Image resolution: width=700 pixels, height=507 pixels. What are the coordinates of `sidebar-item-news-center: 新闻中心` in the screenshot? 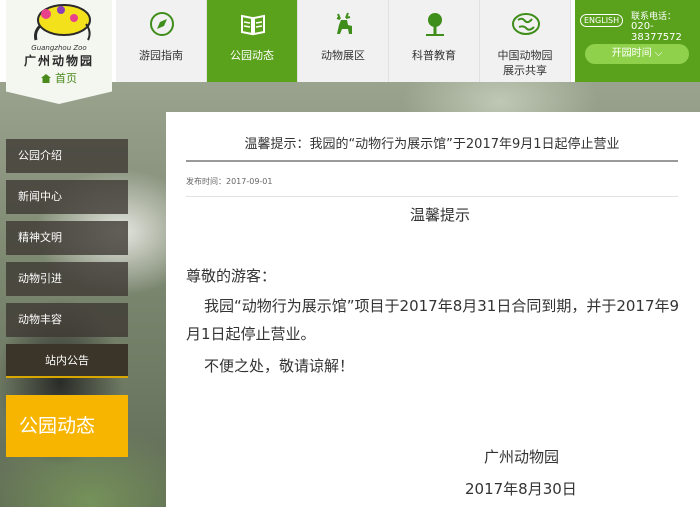 It's located at (67, 197).